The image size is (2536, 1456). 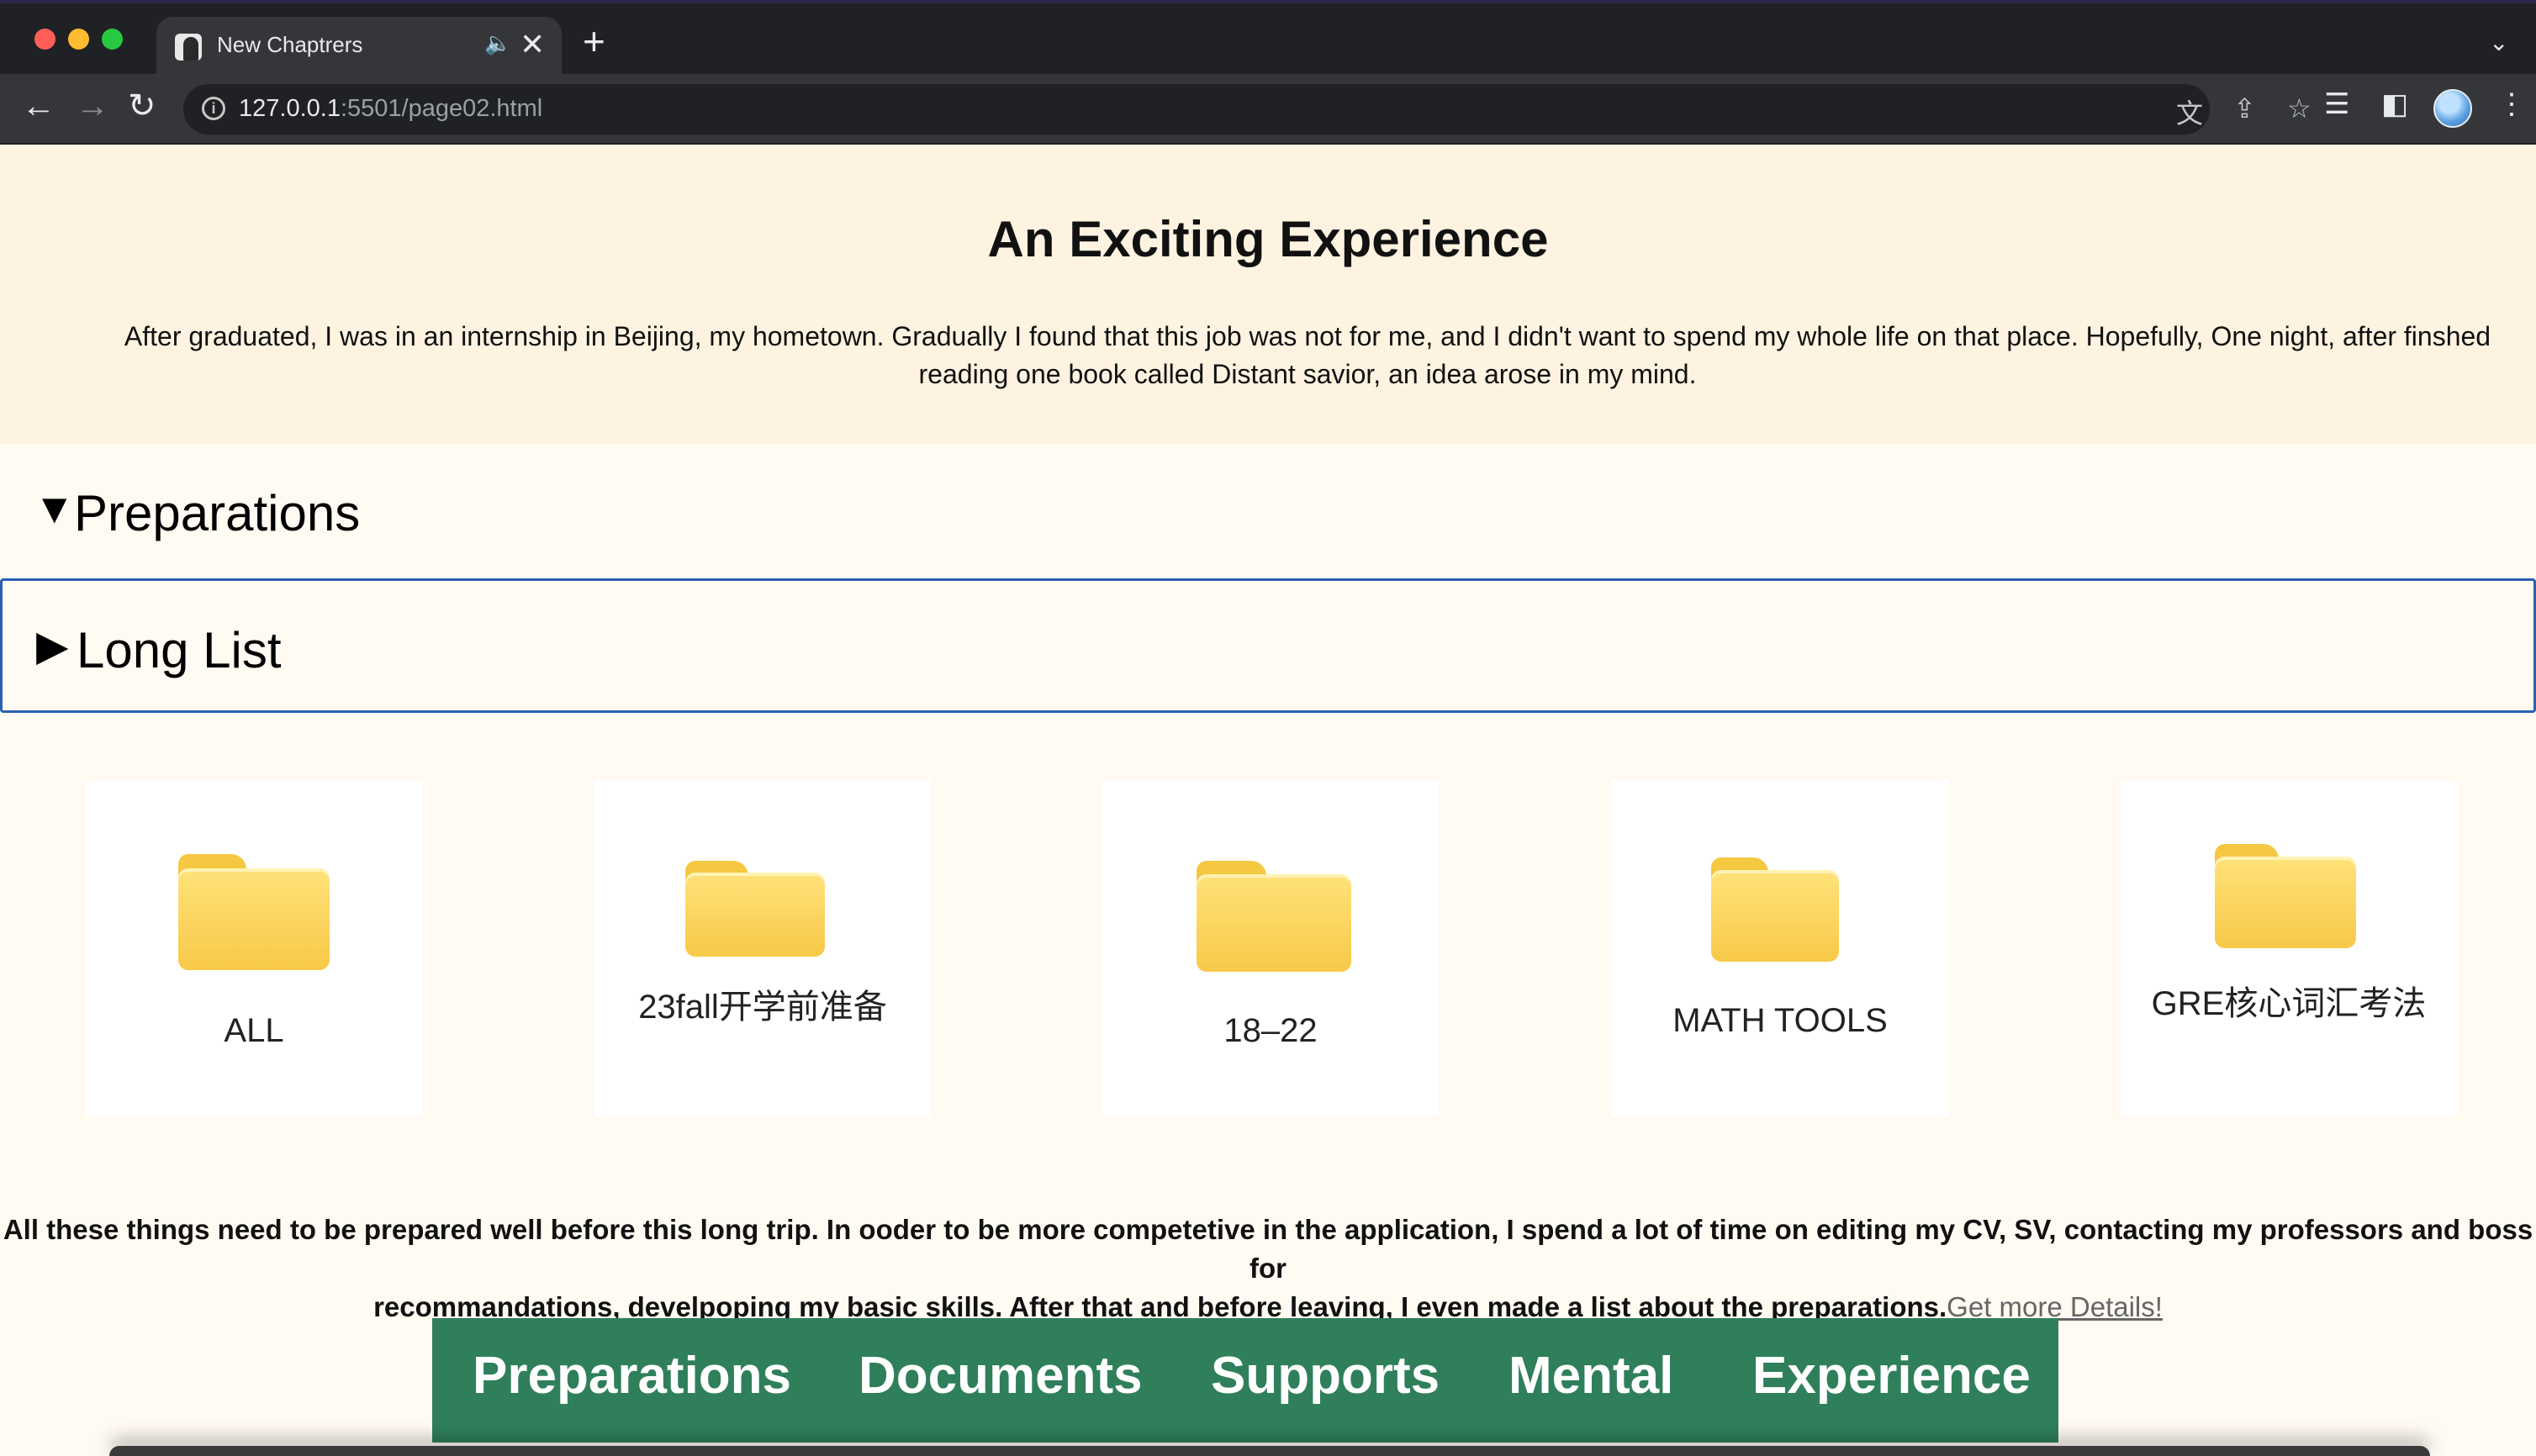 I want to click on forward-arrow-icon: →, so click(x=92, y=106).